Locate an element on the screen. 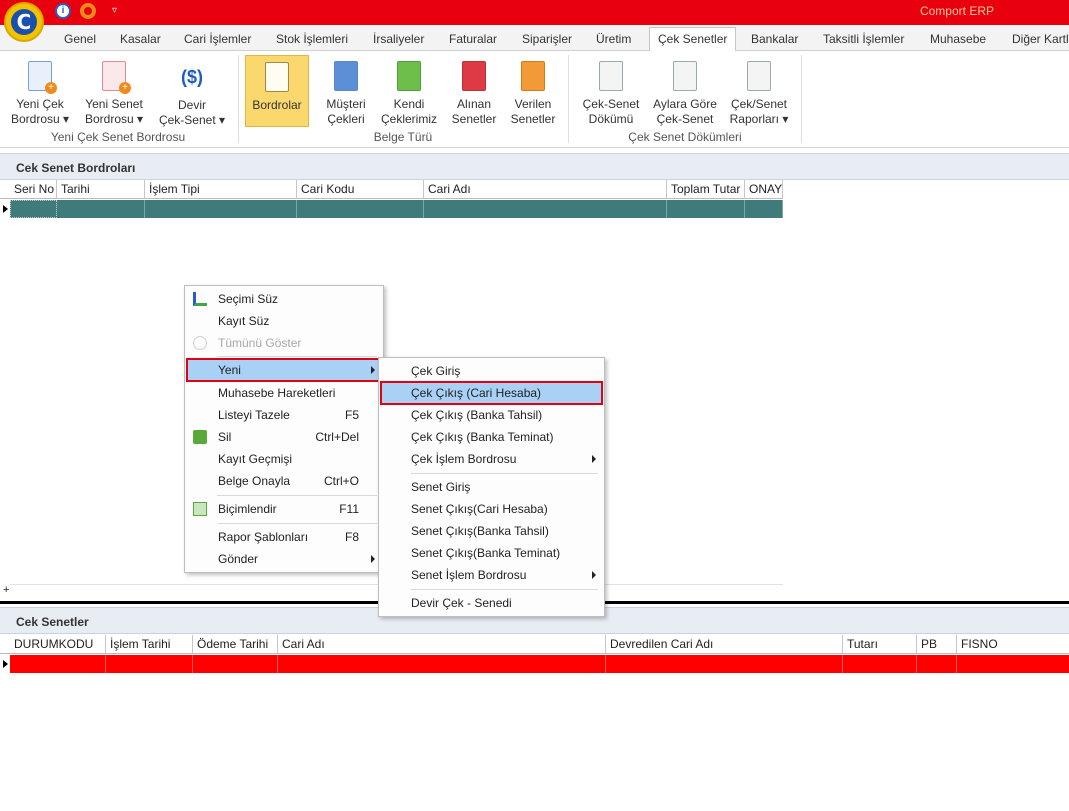 This screenshot has height=811, width=1069. submenu-item-check-out-to-account: Çek Çıkış (Cari Hesaba) is located at coordinates (491, 393).